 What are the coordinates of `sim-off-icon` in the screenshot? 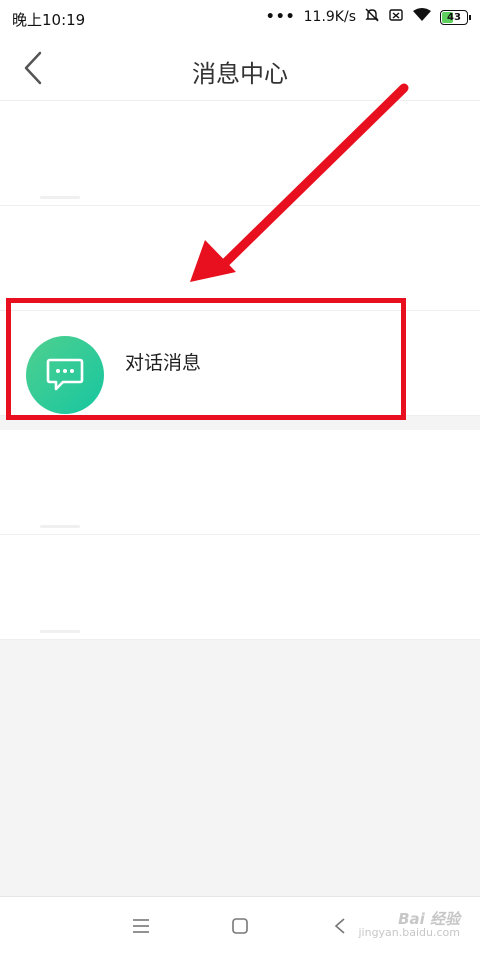 It's located at (396, 17).